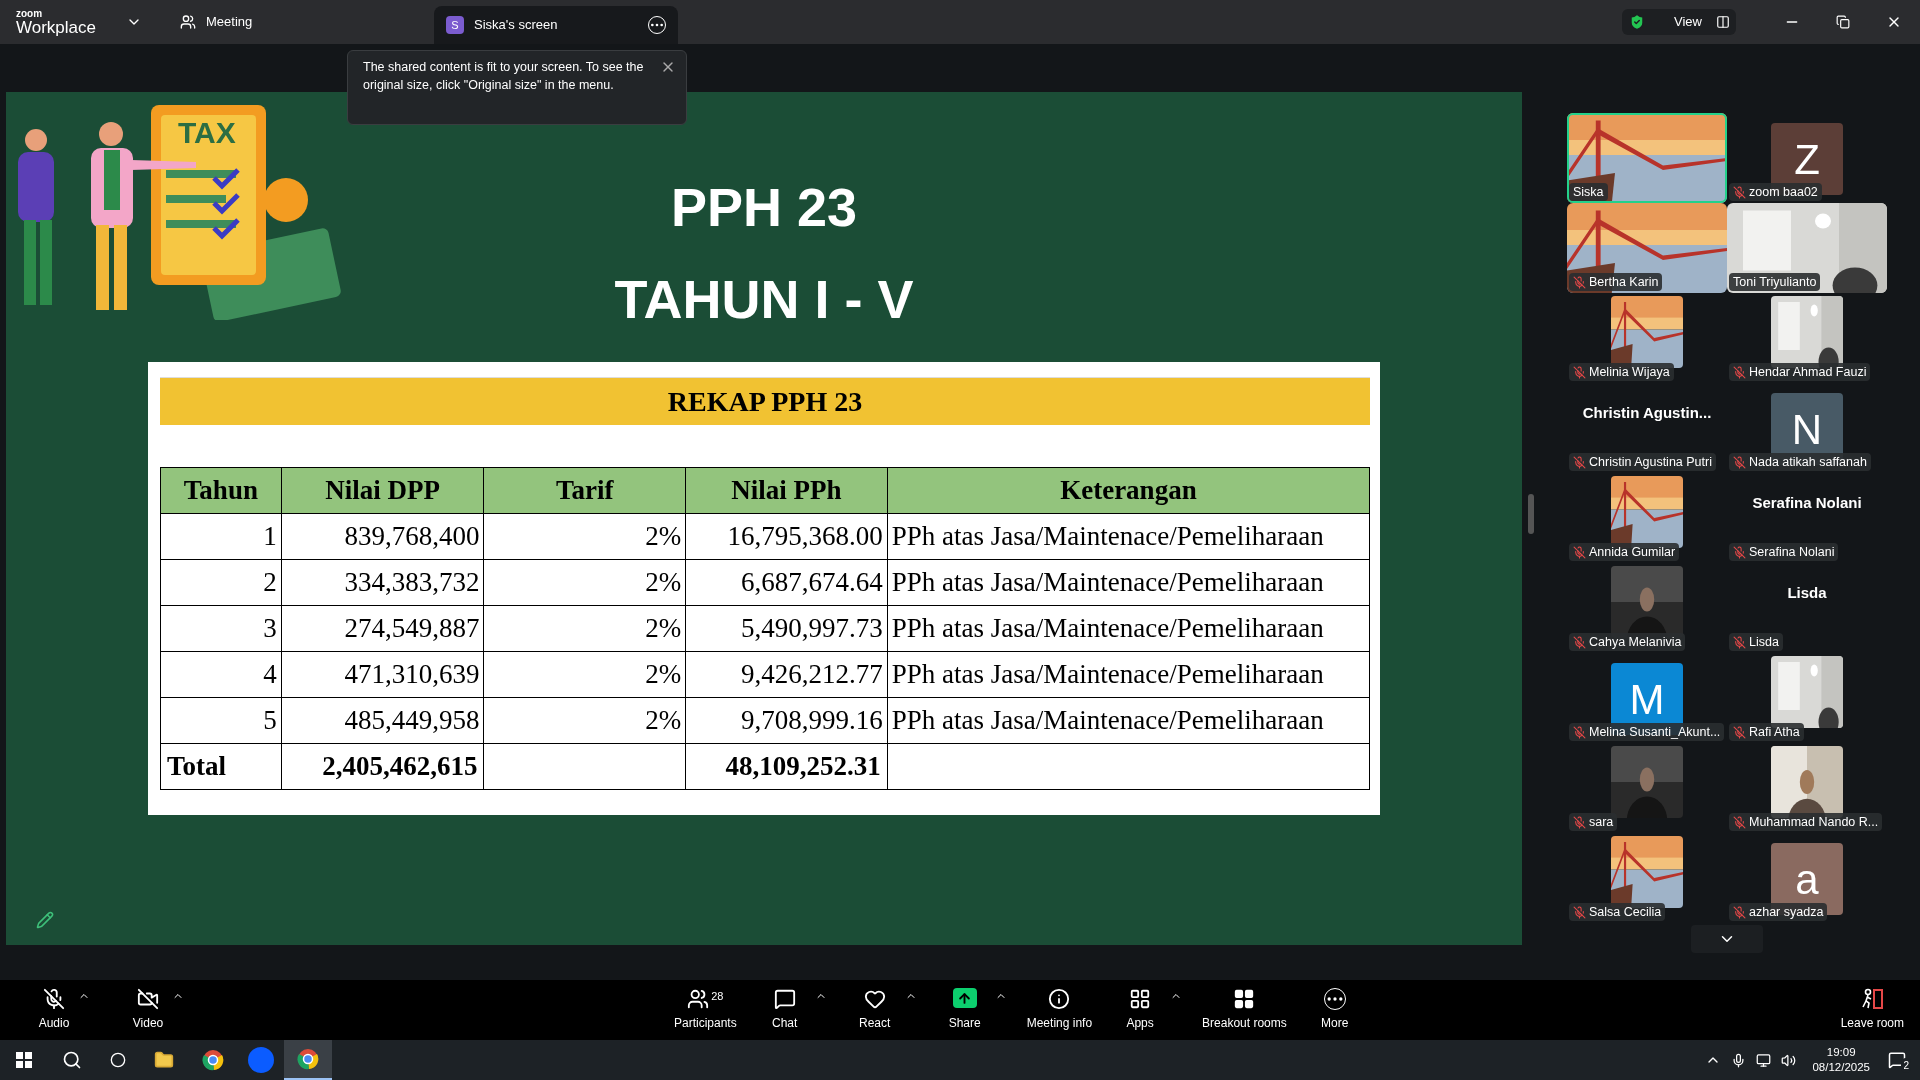  I want to click on table-title: REKAP PPH 23, so click(765, 401).